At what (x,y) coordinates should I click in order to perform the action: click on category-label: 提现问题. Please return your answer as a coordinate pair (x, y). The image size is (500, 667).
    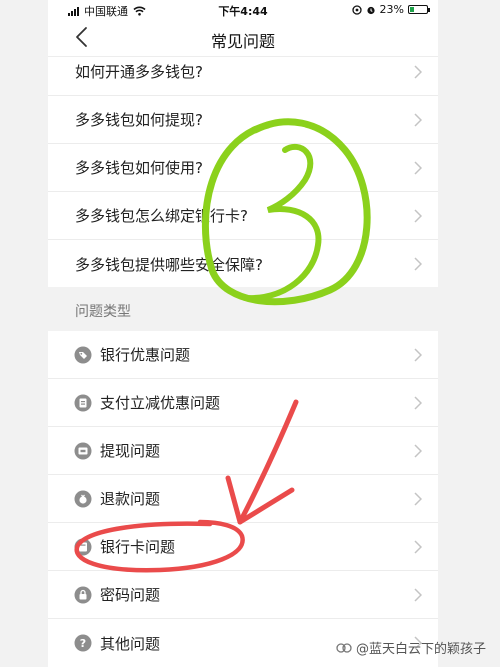
    Looking at the image, I should click on (130, 451).